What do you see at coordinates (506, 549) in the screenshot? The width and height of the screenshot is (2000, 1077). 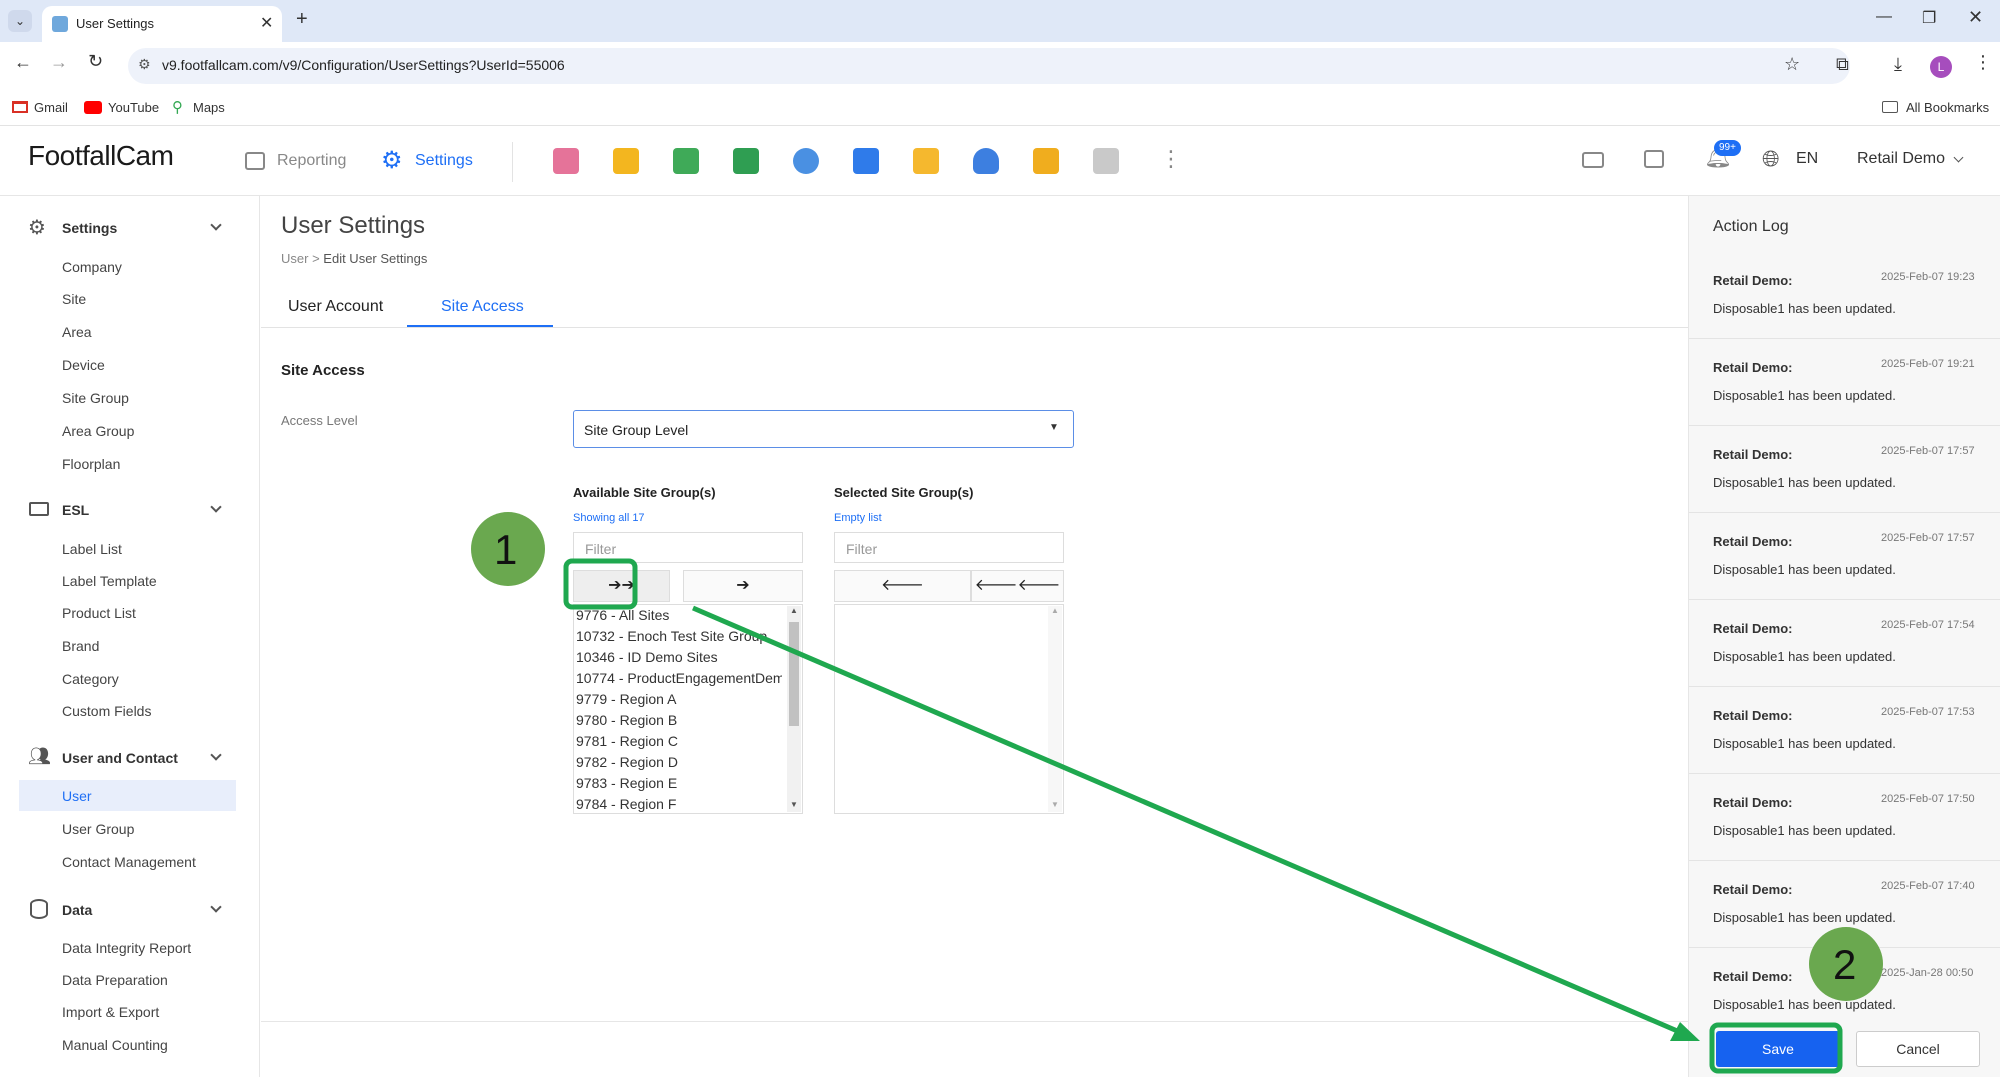 I see `step-1-label: 1` at bounding box center [506, 549].